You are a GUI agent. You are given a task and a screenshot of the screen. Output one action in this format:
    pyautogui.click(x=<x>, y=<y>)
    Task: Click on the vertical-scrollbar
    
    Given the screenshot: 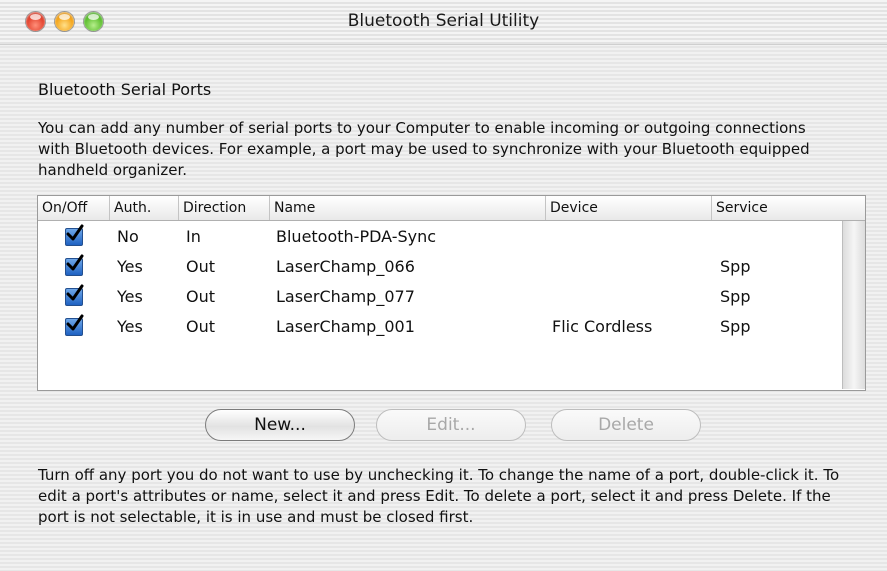 What is the action you would take?
    pyautogui.click(x=853, y=305)
    